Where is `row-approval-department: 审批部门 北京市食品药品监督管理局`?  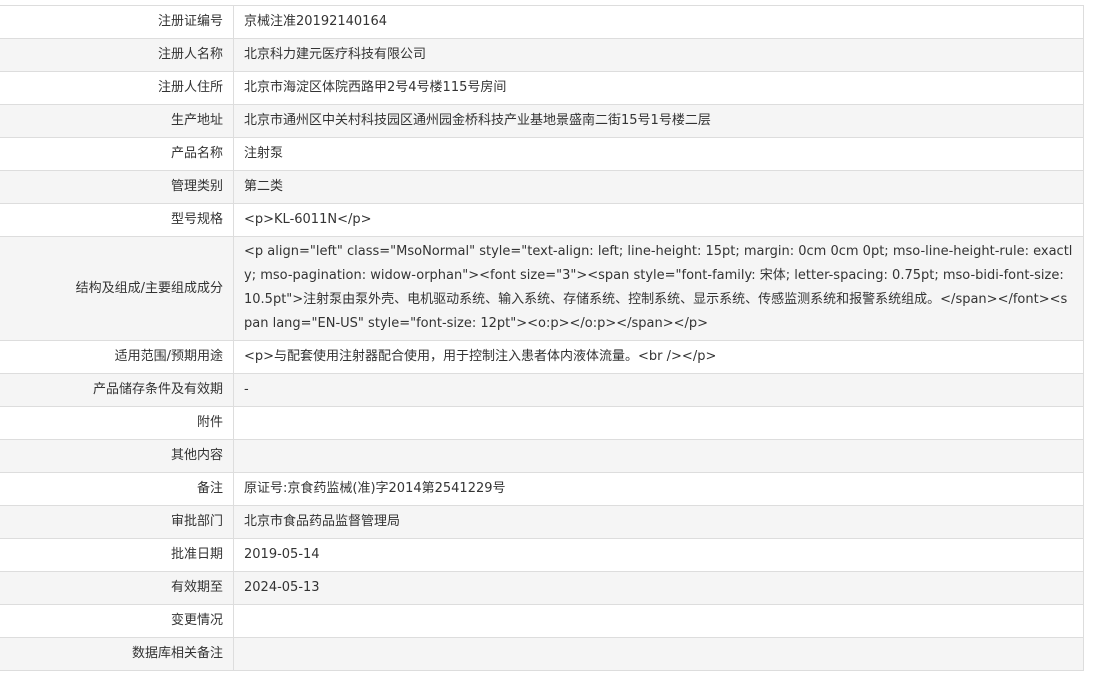
row-approval-department: 审批部门 北京市食品药品监督管理局 is located at coordinates (542, 522).